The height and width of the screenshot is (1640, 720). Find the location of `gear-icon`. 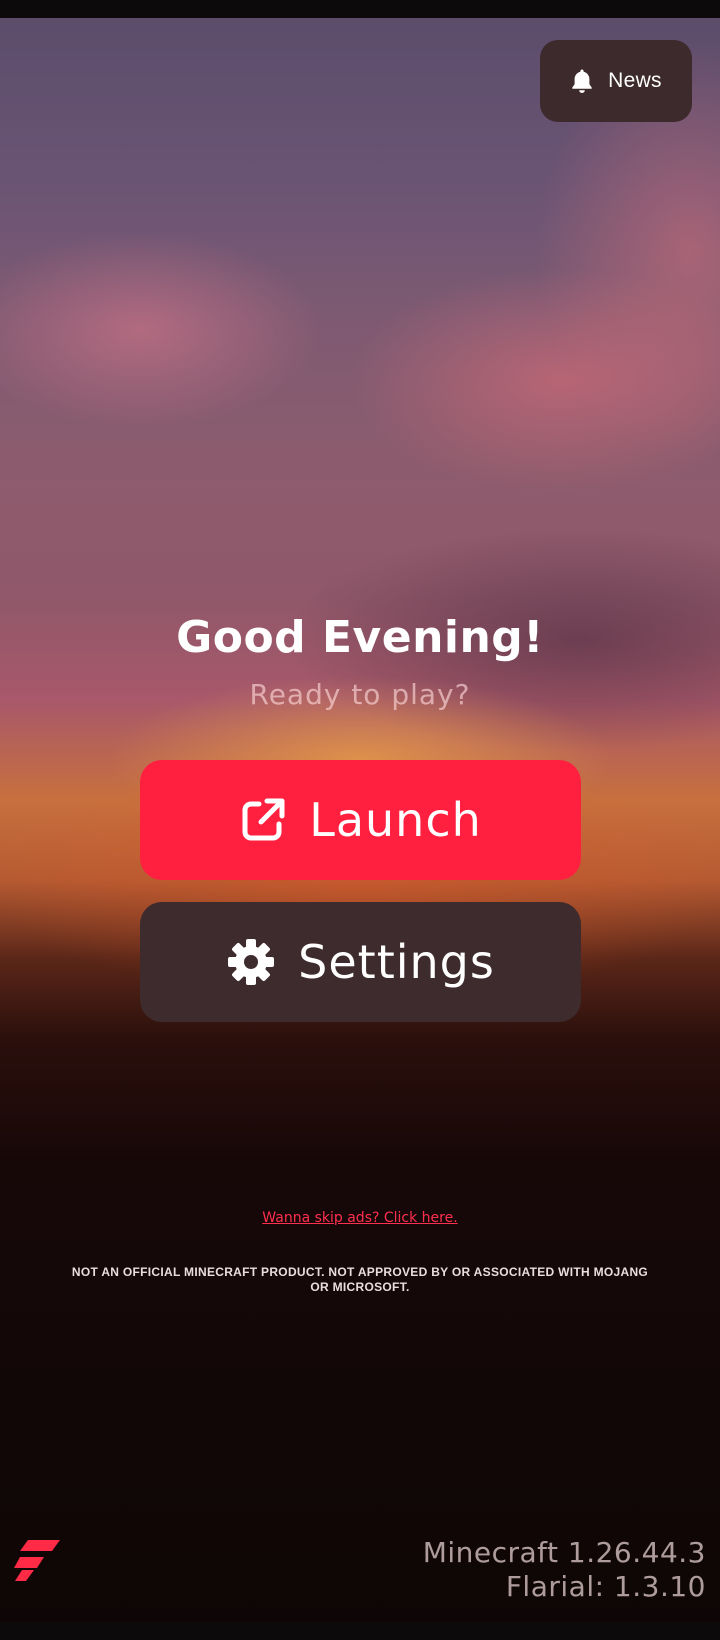

gear-icon is located at coordinates (251, 962).